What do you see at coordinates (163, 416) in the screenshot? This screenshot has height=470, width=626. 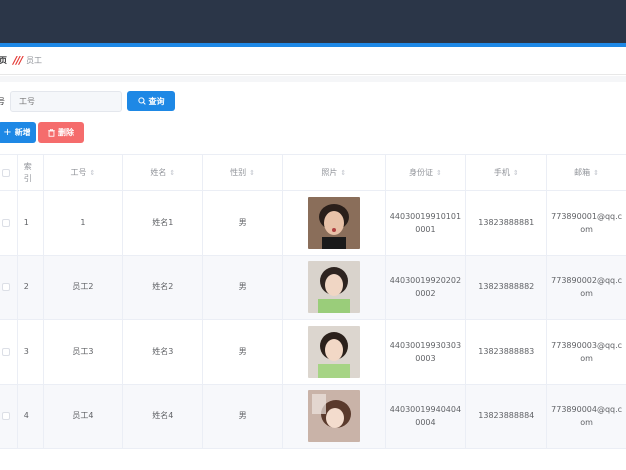 I see `row-name: 姓名4` at bounding box center [163, 416].